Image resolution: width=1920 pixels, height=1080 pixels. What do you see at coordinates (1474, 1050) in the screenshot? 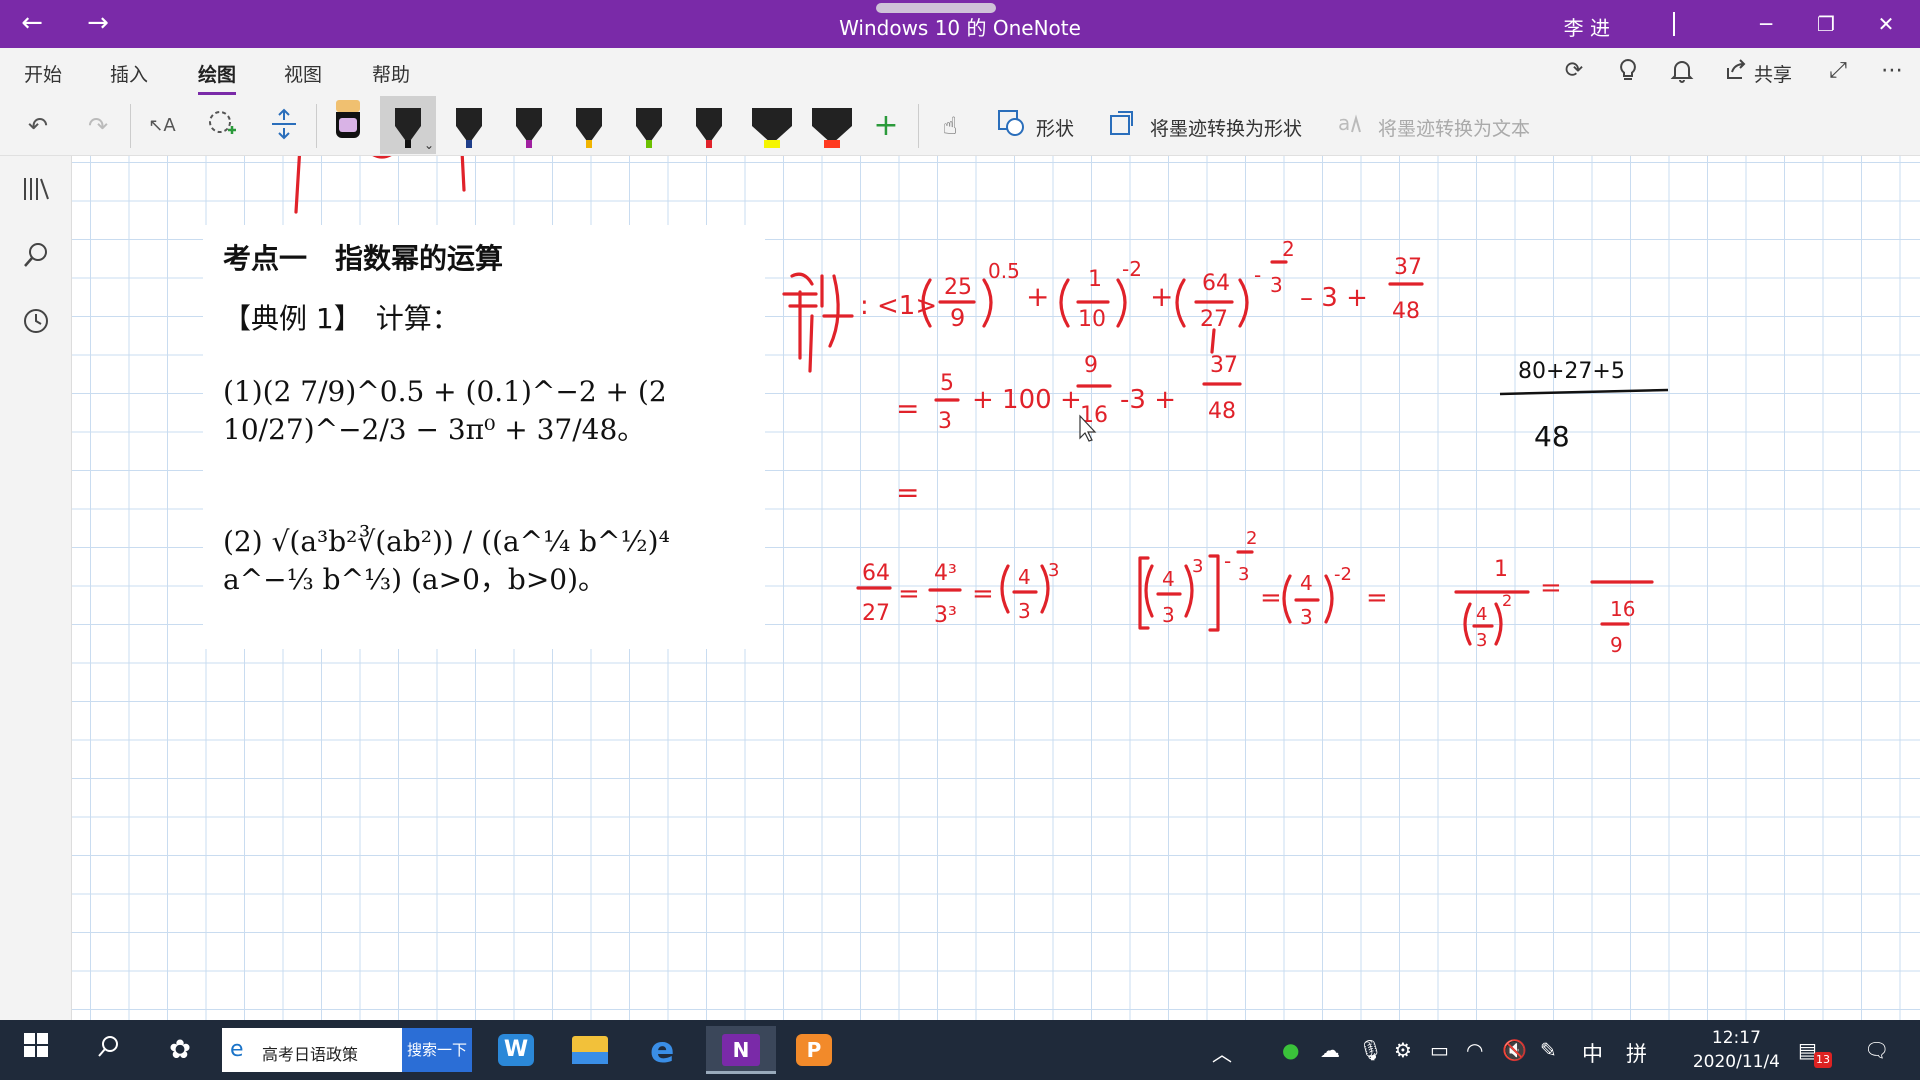
I see `wifi-icon: ◠` at bounding box center [1474, 1050].